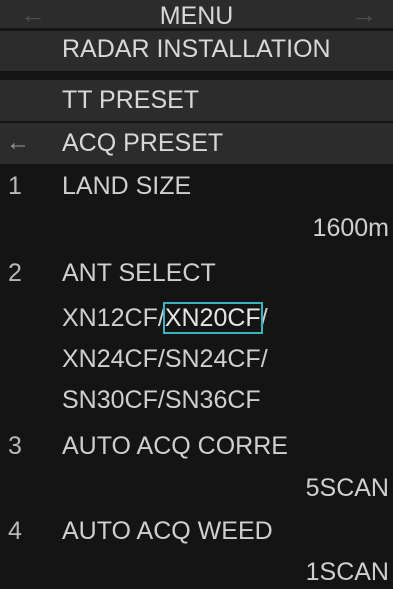  I want to click on menu-item-label: TT PRESET, so click(131, 100).